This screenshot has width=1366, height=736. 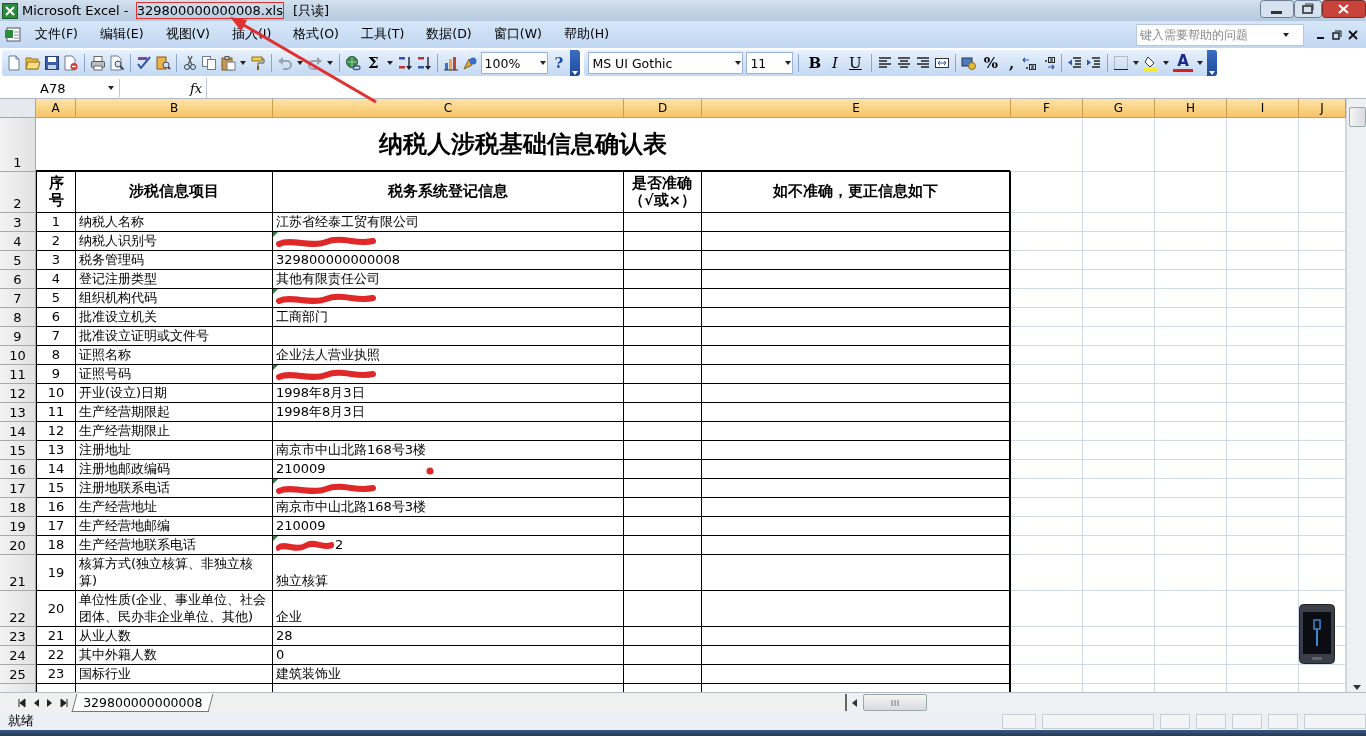 What do you see at coordinates (187, 34) in the screenshot?
I see `menu-item: 视图(V)` at bounding box center [187, 34].